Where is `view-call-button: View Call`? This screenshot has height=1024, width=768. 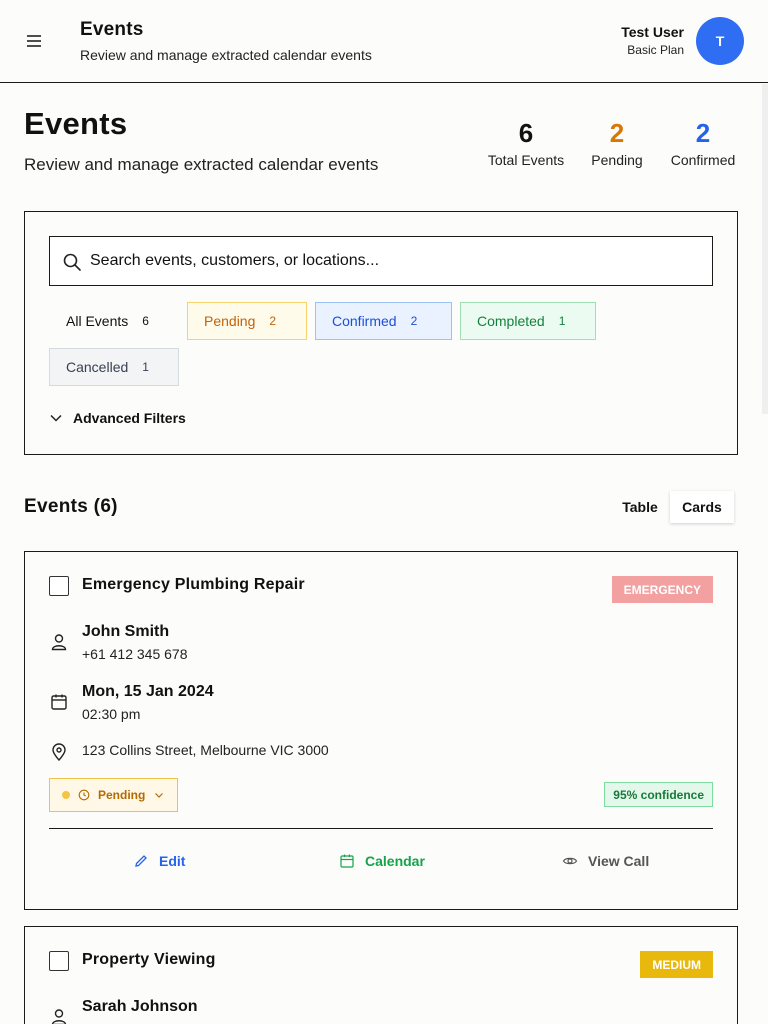
view-call-button: View Call is located at coordinates (605, 861).